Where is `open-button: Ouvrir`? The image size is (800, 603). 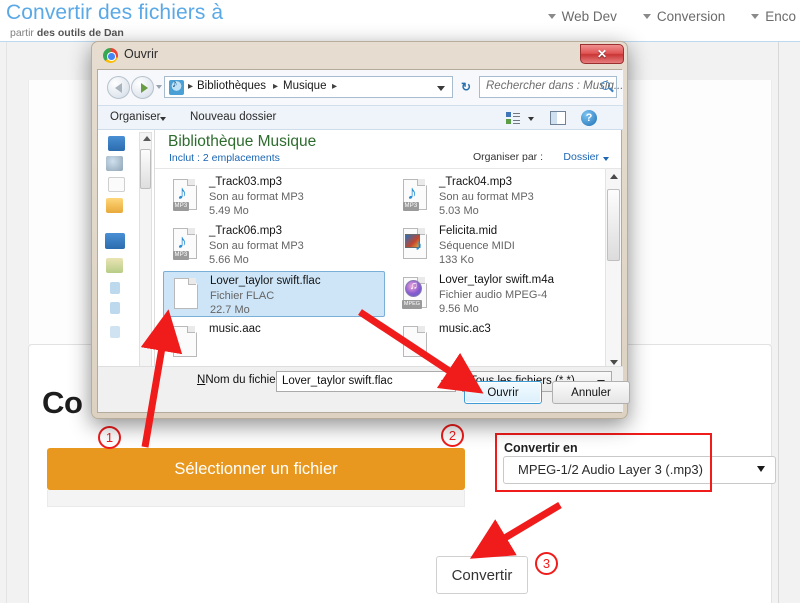 open-button: Ouvrir is located at coordinates (503, 392).